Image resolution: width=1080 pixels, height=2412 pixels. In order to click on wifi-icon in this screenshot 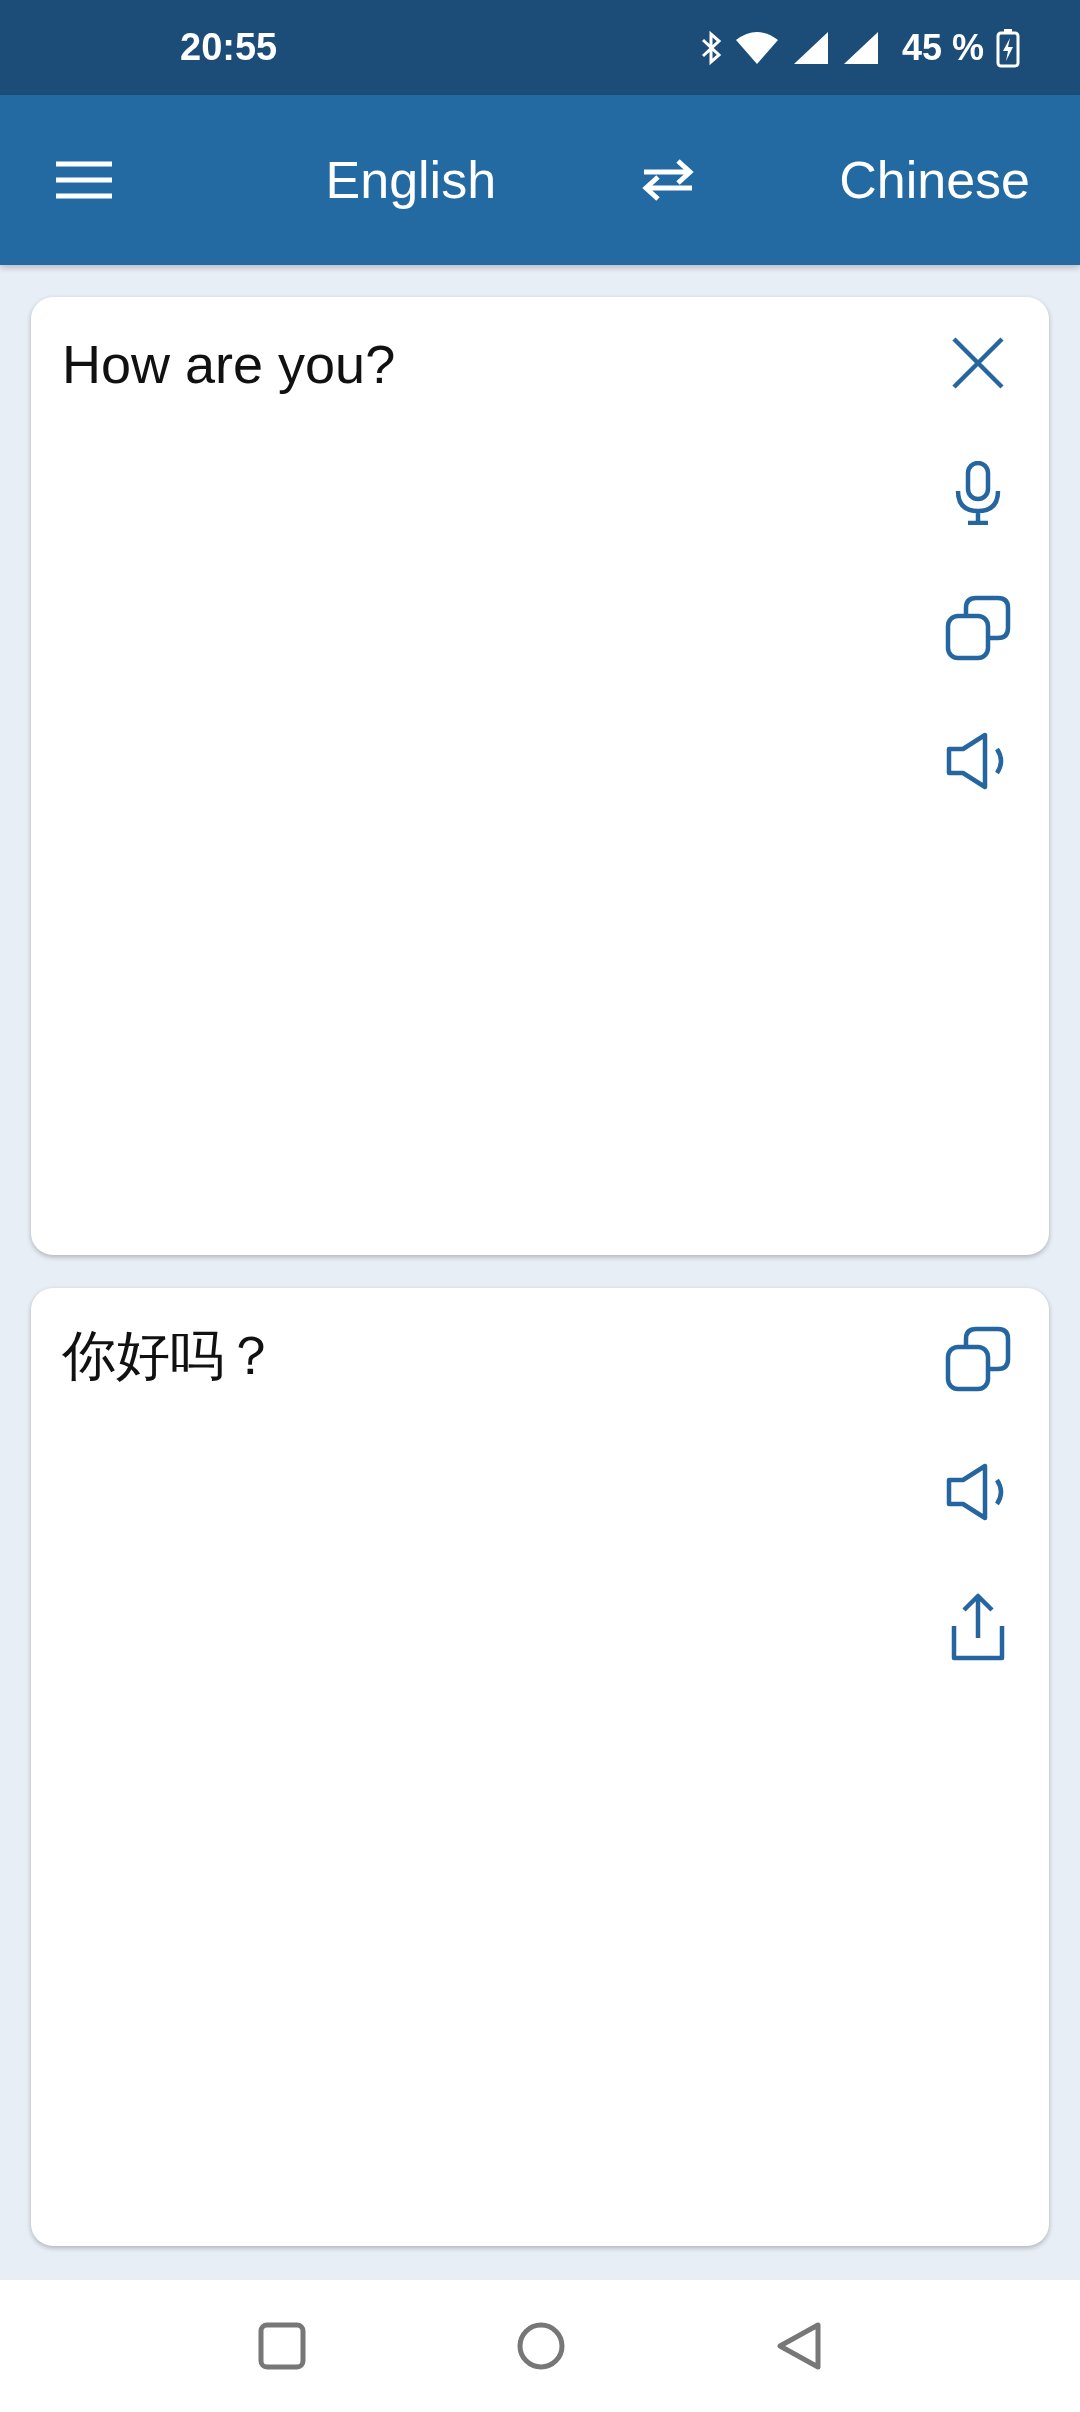, I will do `click(756, 47)`.